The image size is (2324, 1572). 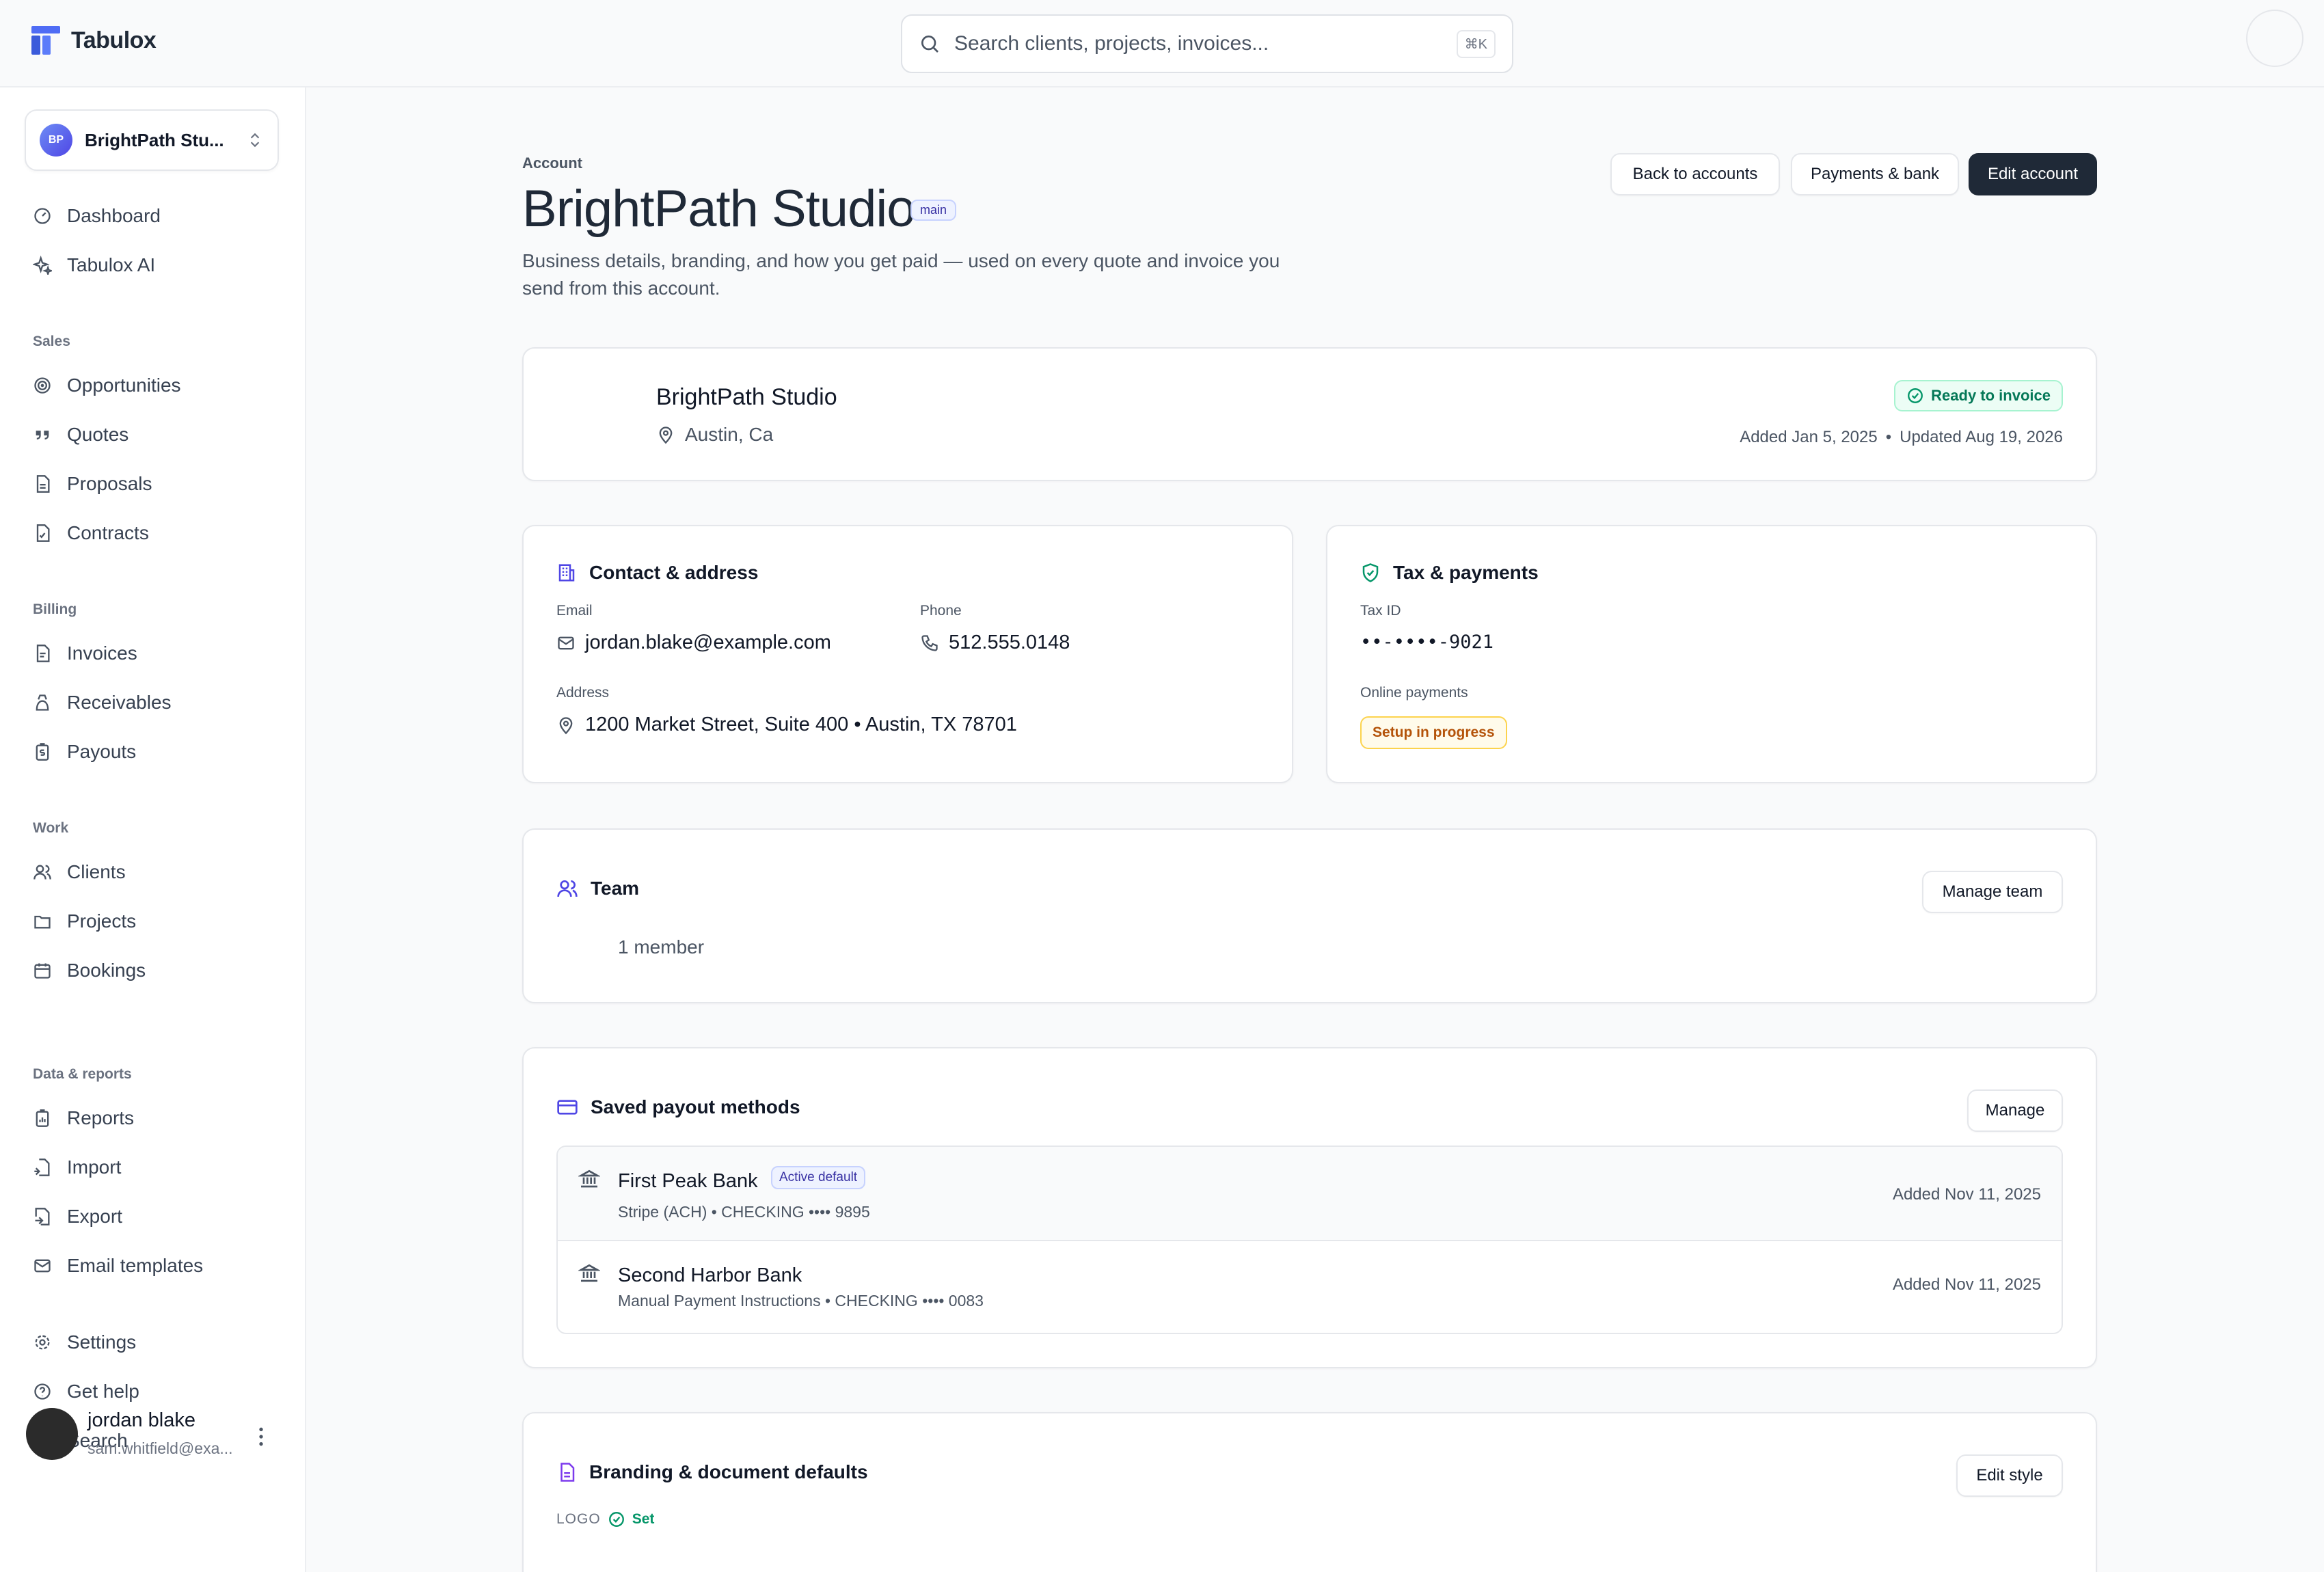 I want to click on chevron-updown-icon, so click(x=255, y=140).